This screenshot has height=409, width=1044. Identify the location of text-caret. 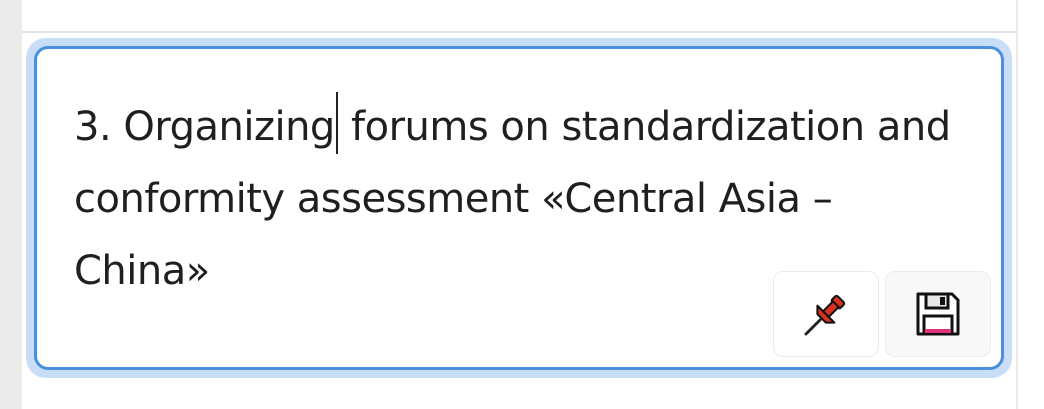
(336, 123).